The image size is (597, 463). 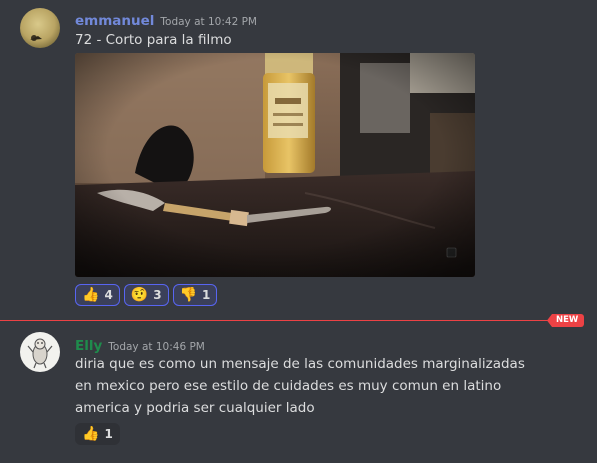 I want to click on reaction-thinking-face: 🤨 3, so click(x=146, y=295).